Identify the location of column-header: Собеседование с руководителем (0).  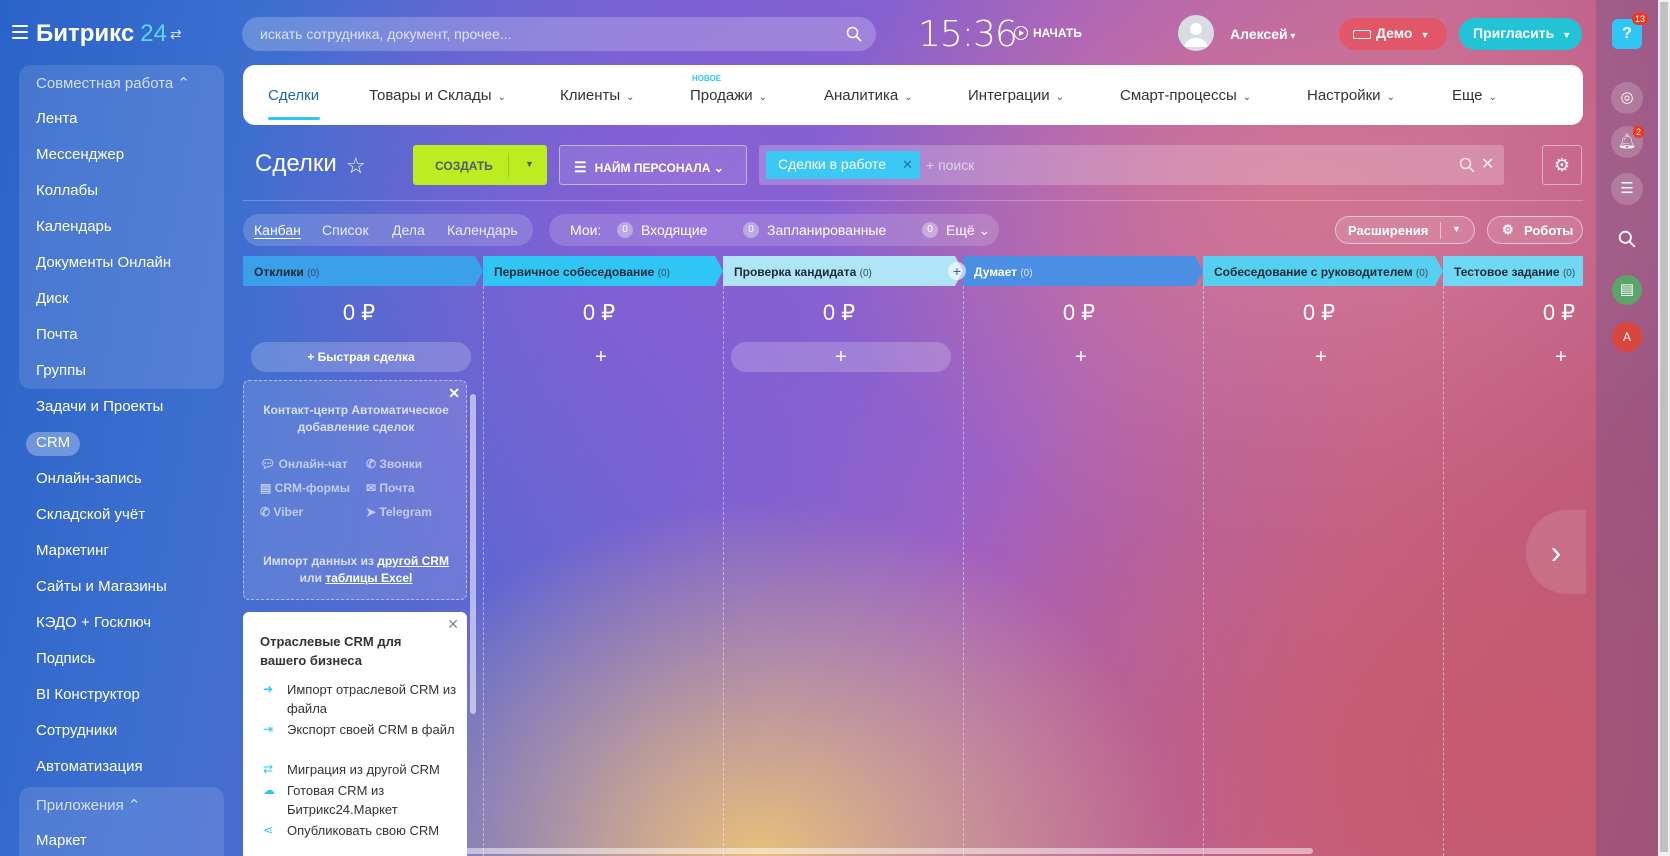
(1323, 271).